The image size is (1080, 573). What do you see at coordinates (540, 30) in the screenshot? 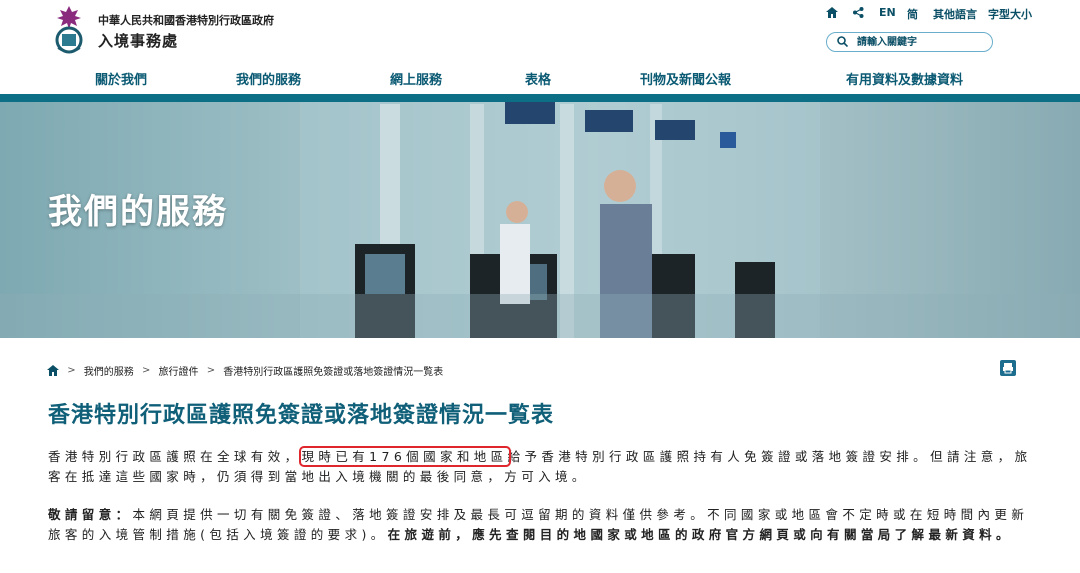
I see `header: 中華人民共和國香港特別行政區政府 入境事務處 EN 简 其他語言 字型大小` at bounding box center [540, 30].